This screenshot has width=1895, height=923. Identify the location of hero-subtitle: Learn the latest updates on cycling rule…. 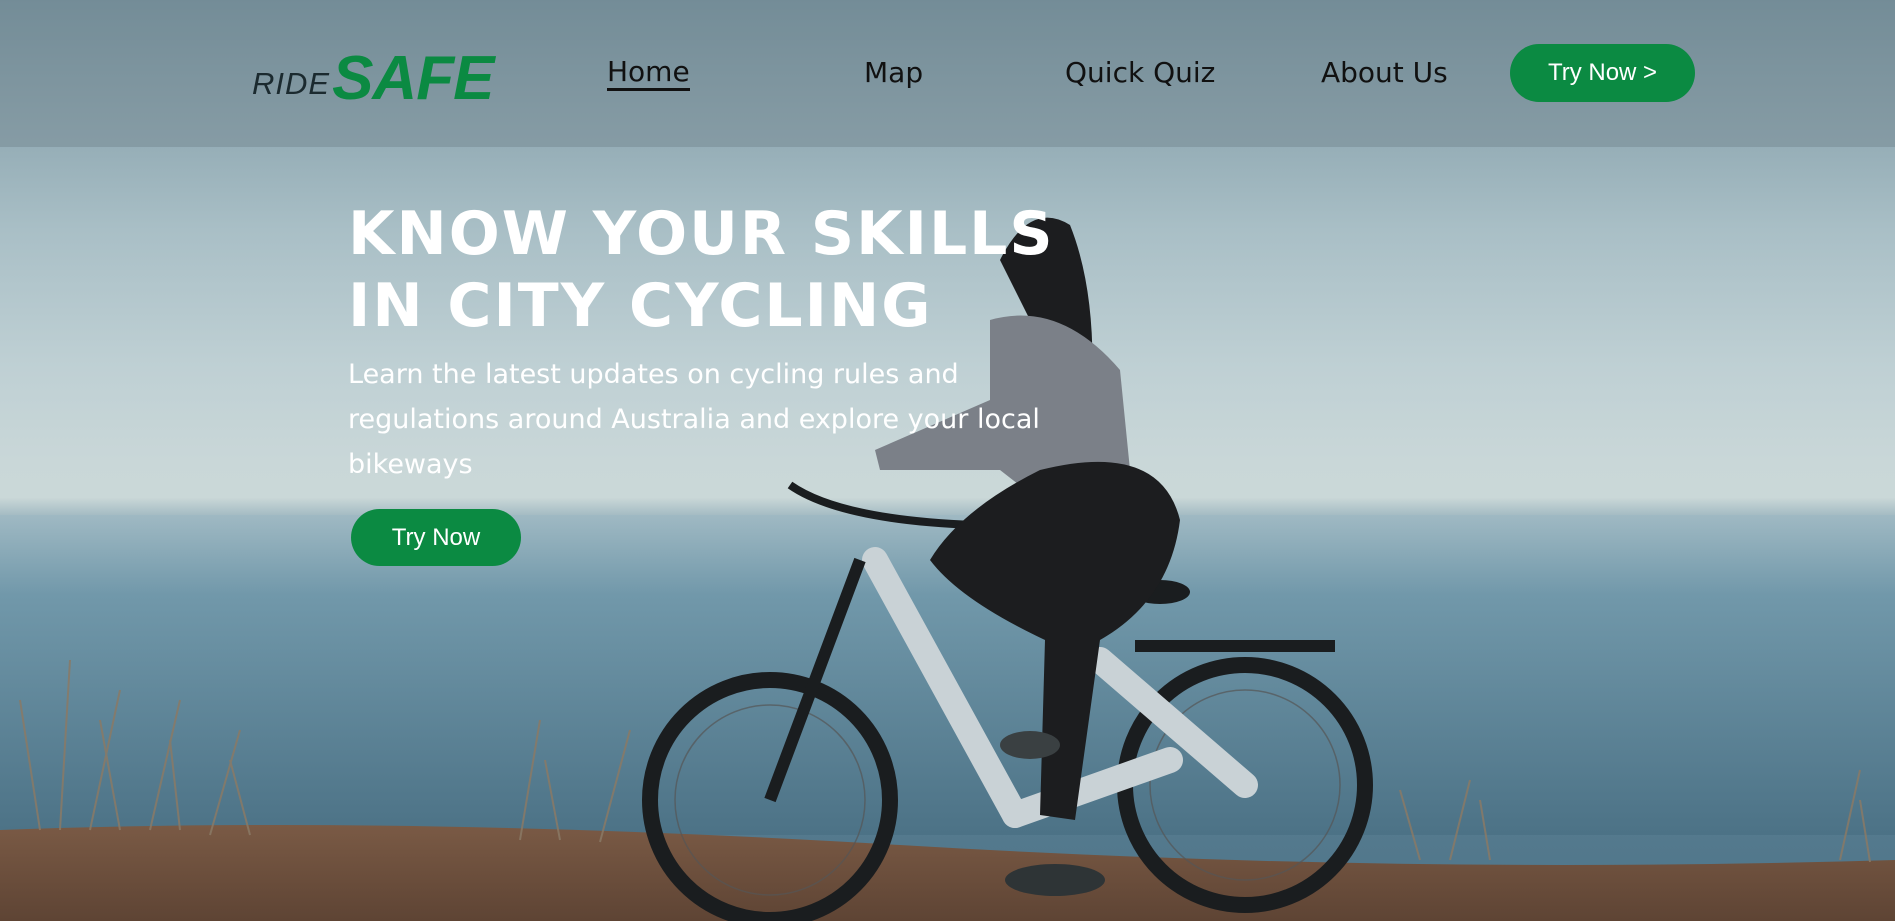
(694, 419).